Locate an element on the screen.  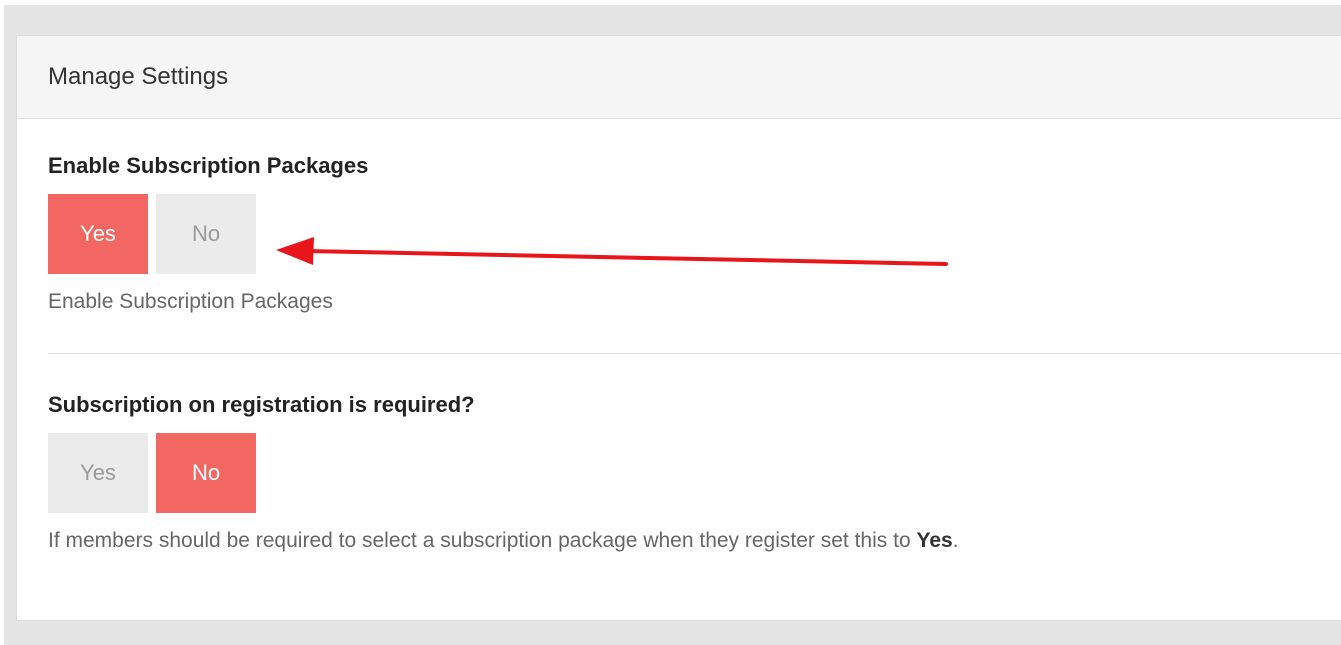
help-text-suffix: . is located at coordinates (955, 540).